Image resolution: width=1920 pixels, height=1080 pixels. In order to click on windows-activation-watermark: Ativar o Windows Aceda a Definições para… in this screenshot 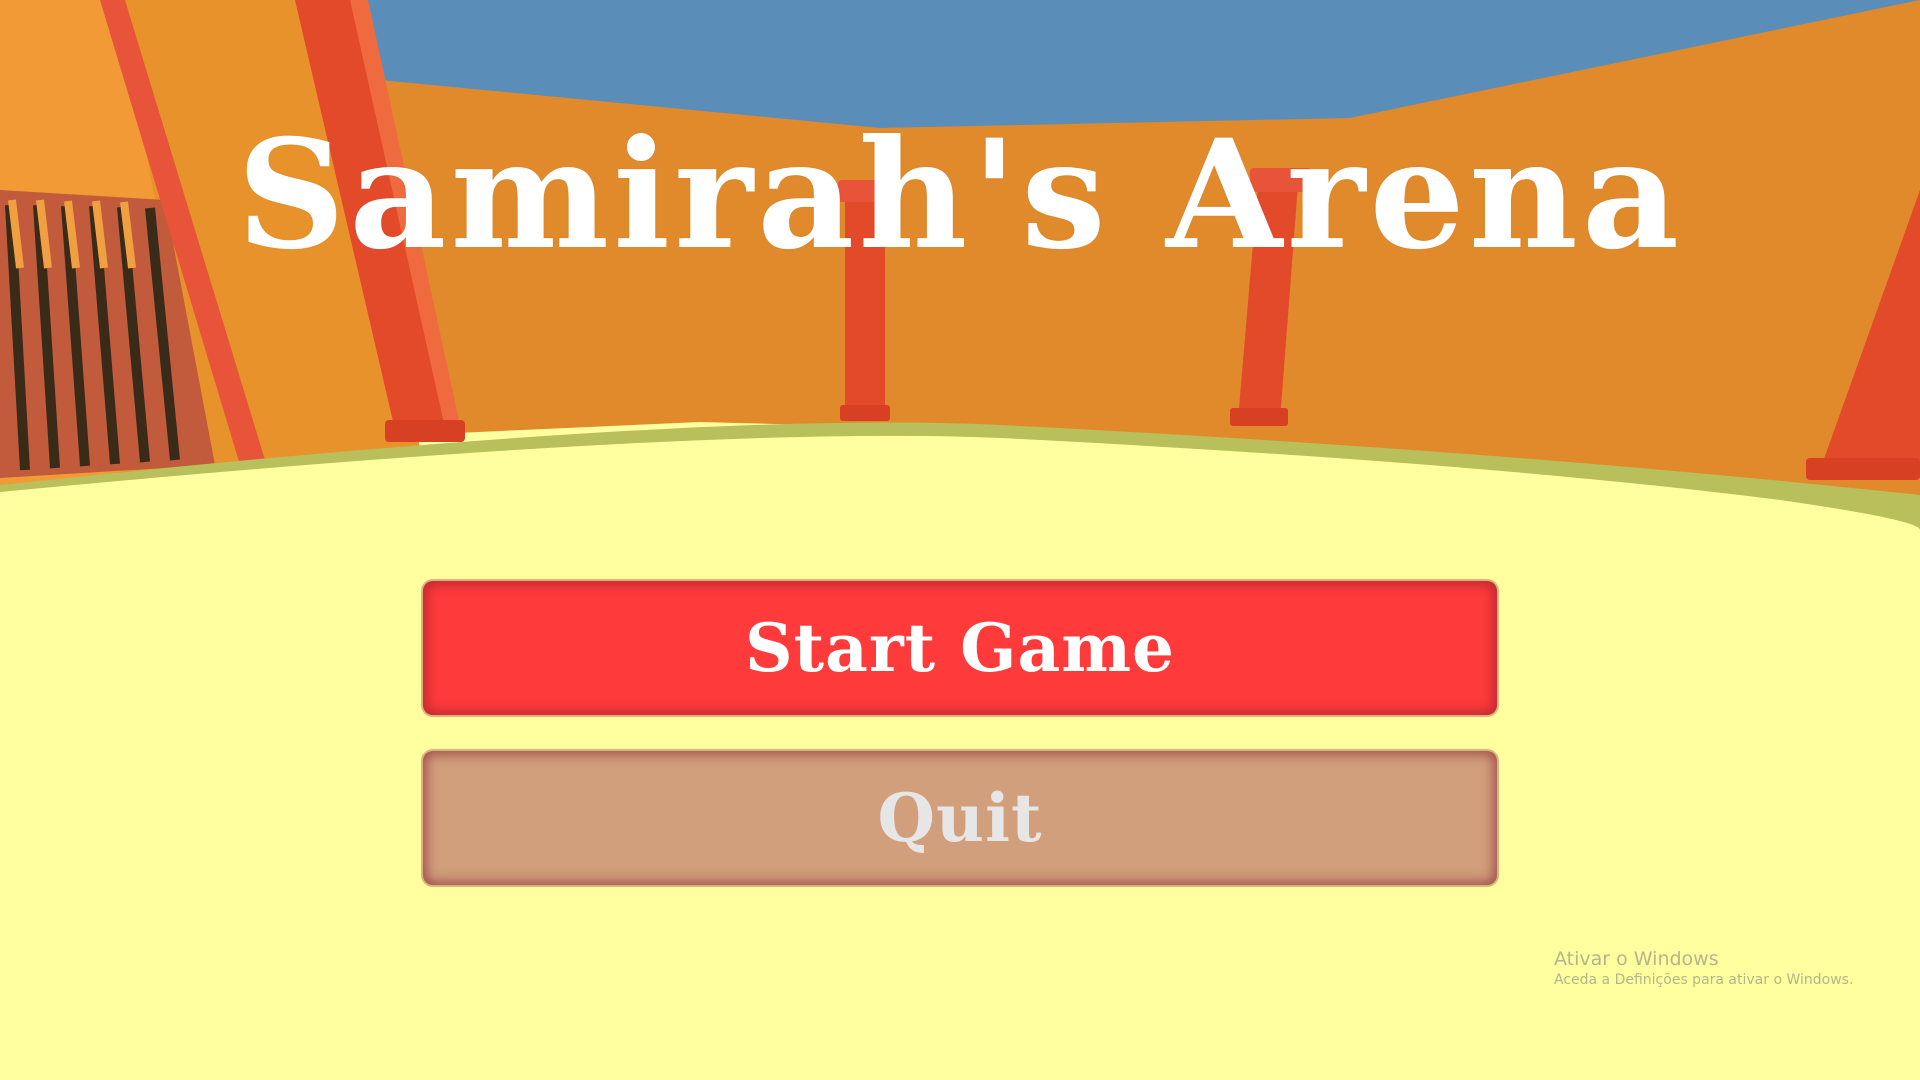, I will do `click(1703, 968)`.